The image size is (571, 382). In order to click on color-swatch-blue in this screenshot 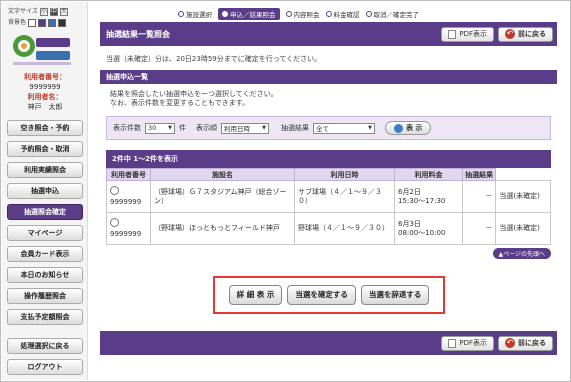, I will do `click(52, 23)`.